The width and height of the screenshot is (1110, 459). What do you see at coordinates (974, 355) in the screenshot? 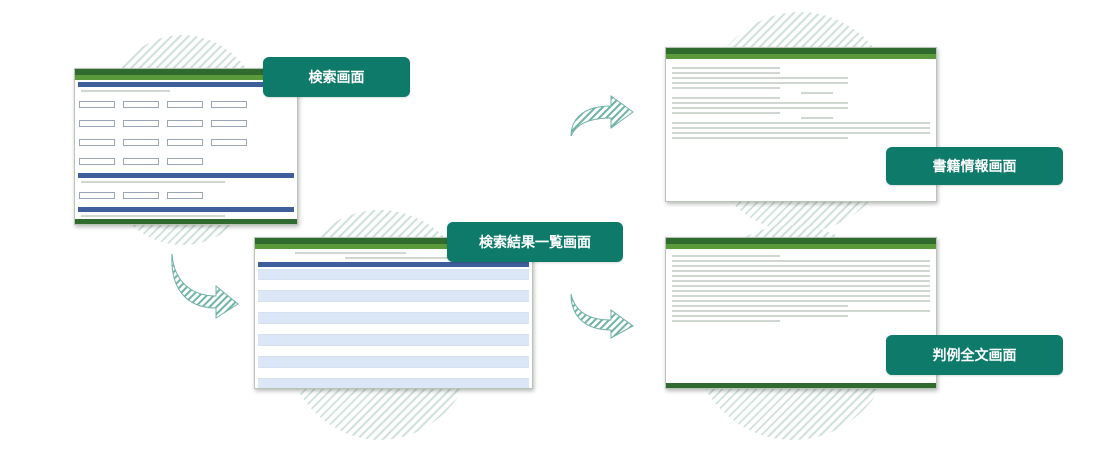
I see `judgment-full-text-label: 判例全文画面` at bounding box center [974, 355].